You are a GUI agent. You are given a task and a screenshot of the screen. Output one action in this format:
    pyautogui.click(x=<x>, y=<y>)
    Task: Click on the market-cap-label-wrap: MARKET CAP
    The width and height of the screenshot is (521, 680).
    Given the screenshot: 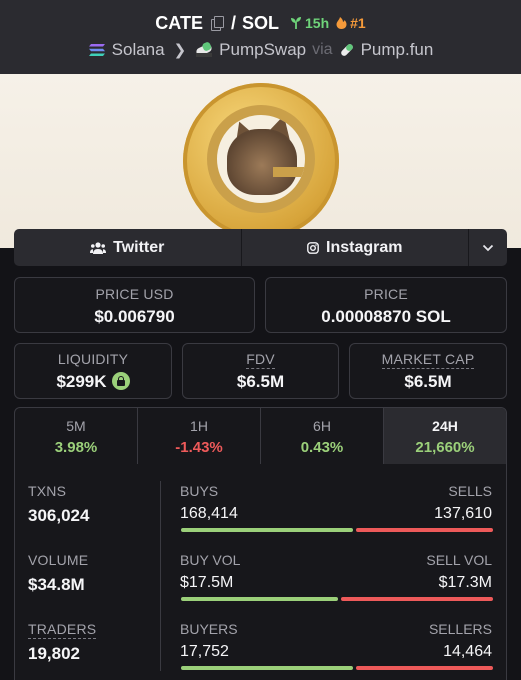 What is the action you would take?
    pyautogui.click(x=428, y=360)
    